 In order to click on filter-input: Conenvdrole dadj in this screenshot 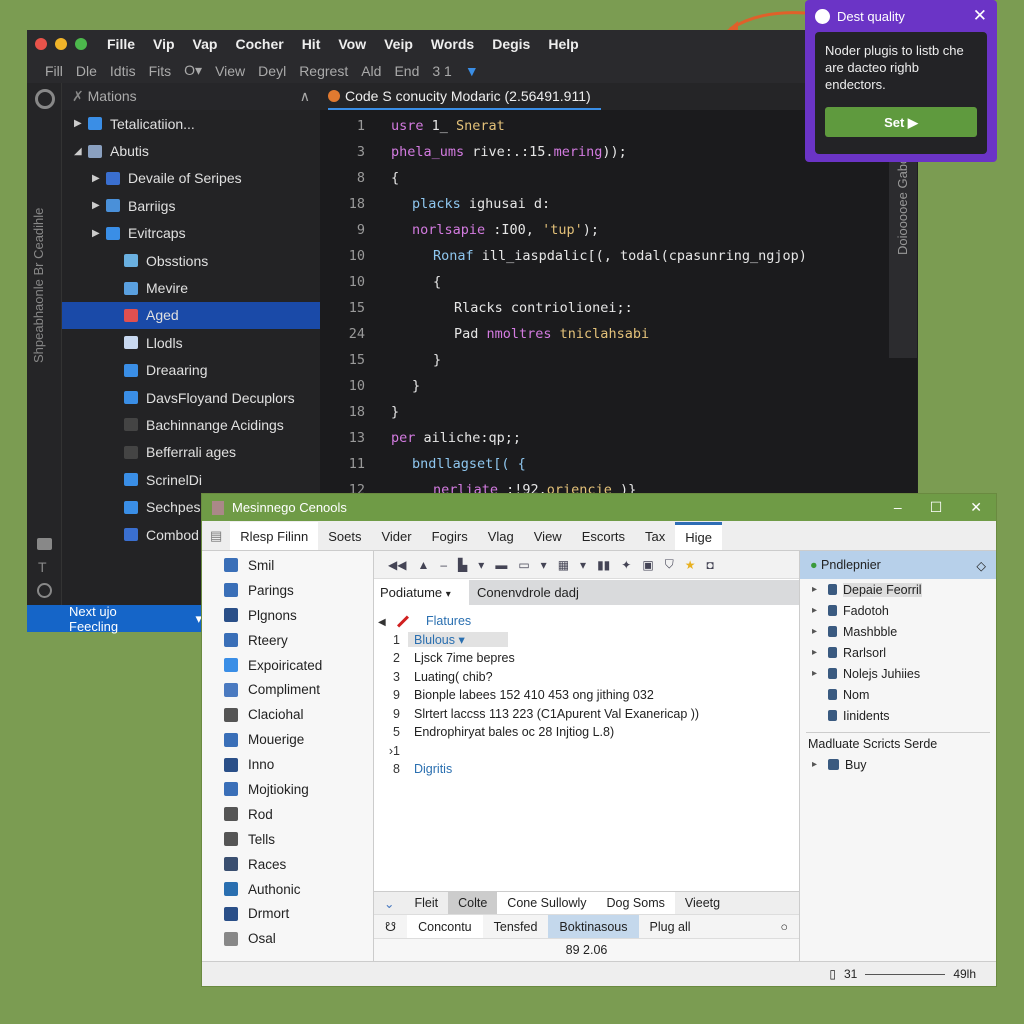, I will do `click(634, 592)`.